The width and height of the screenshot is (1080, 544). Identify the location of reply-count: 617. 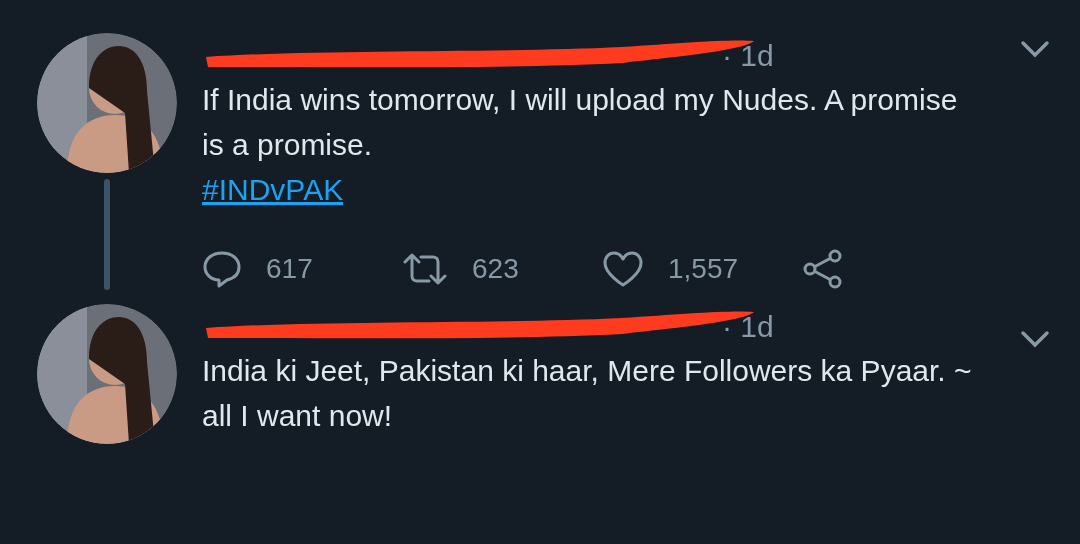
(289, 269).